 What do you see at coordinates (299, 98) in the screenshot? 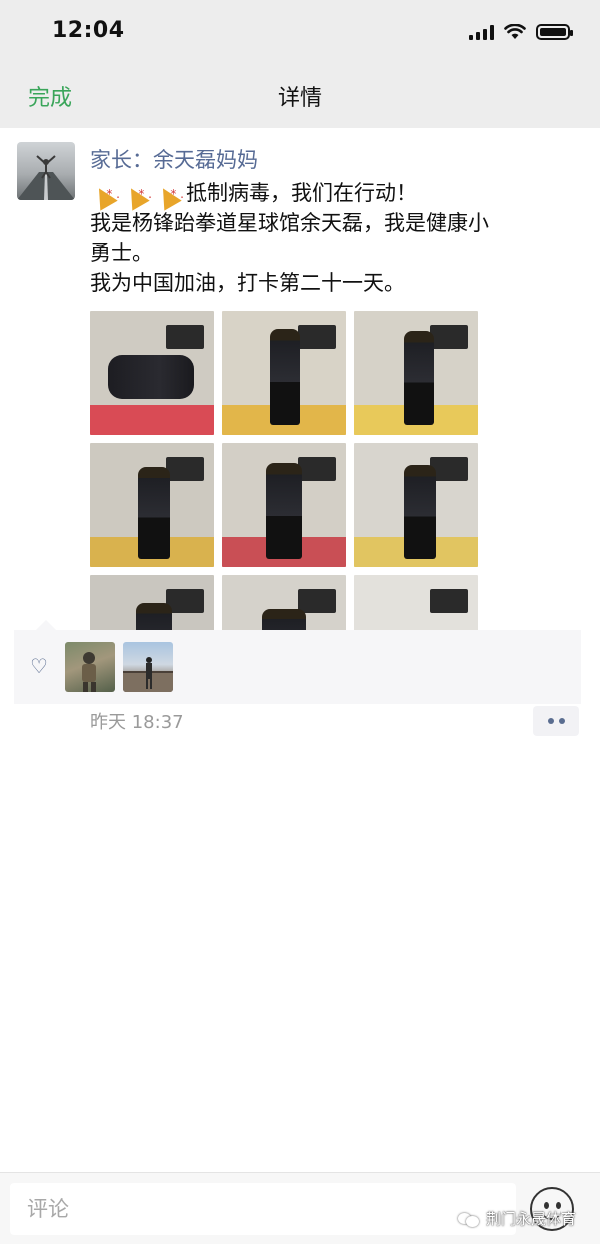
I see `page-title: 详情` at bounding box center [299, 98].